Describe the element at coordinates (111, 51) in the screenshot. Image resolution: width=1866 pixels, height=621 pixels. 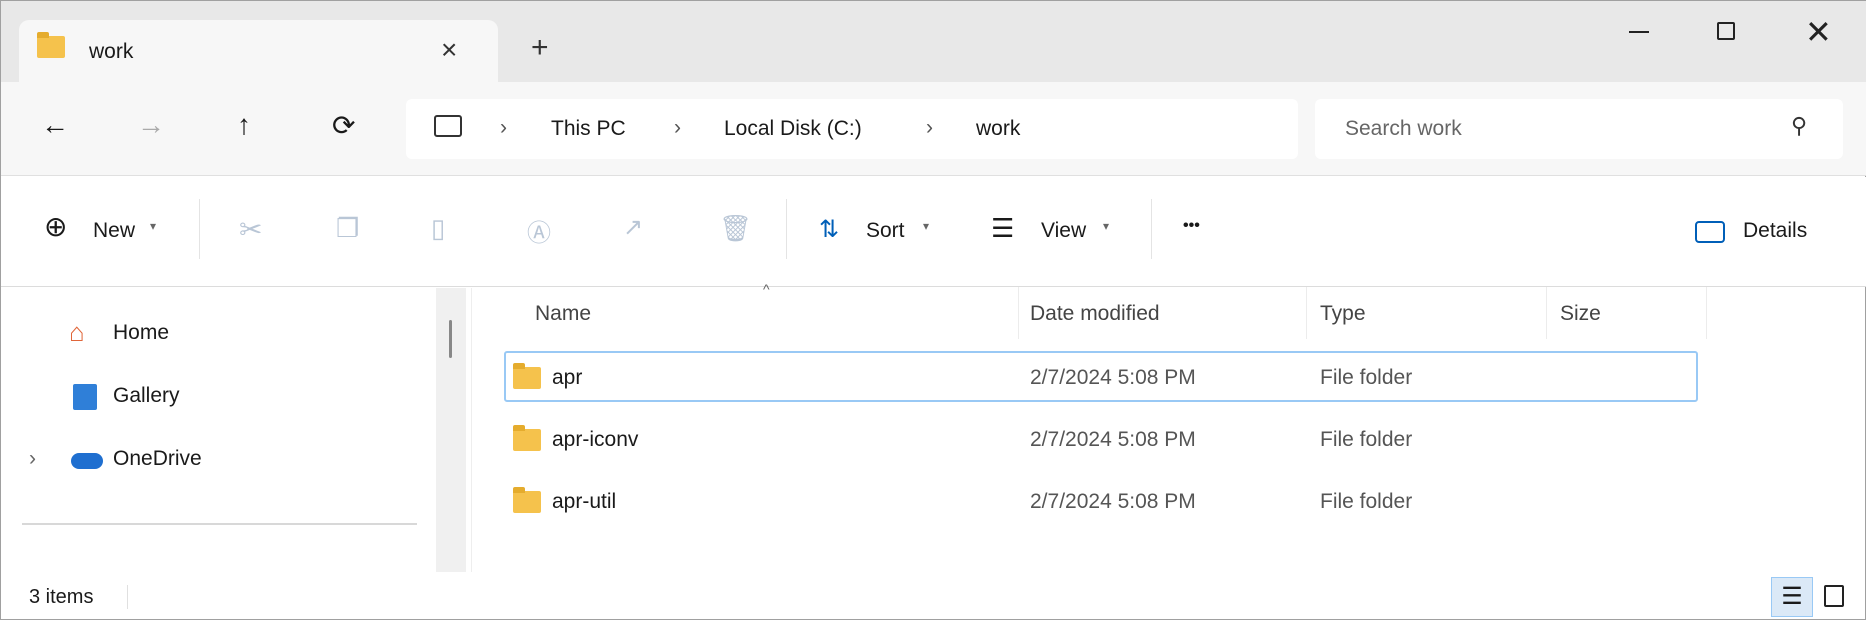
I see `tab-title: work` at that location.